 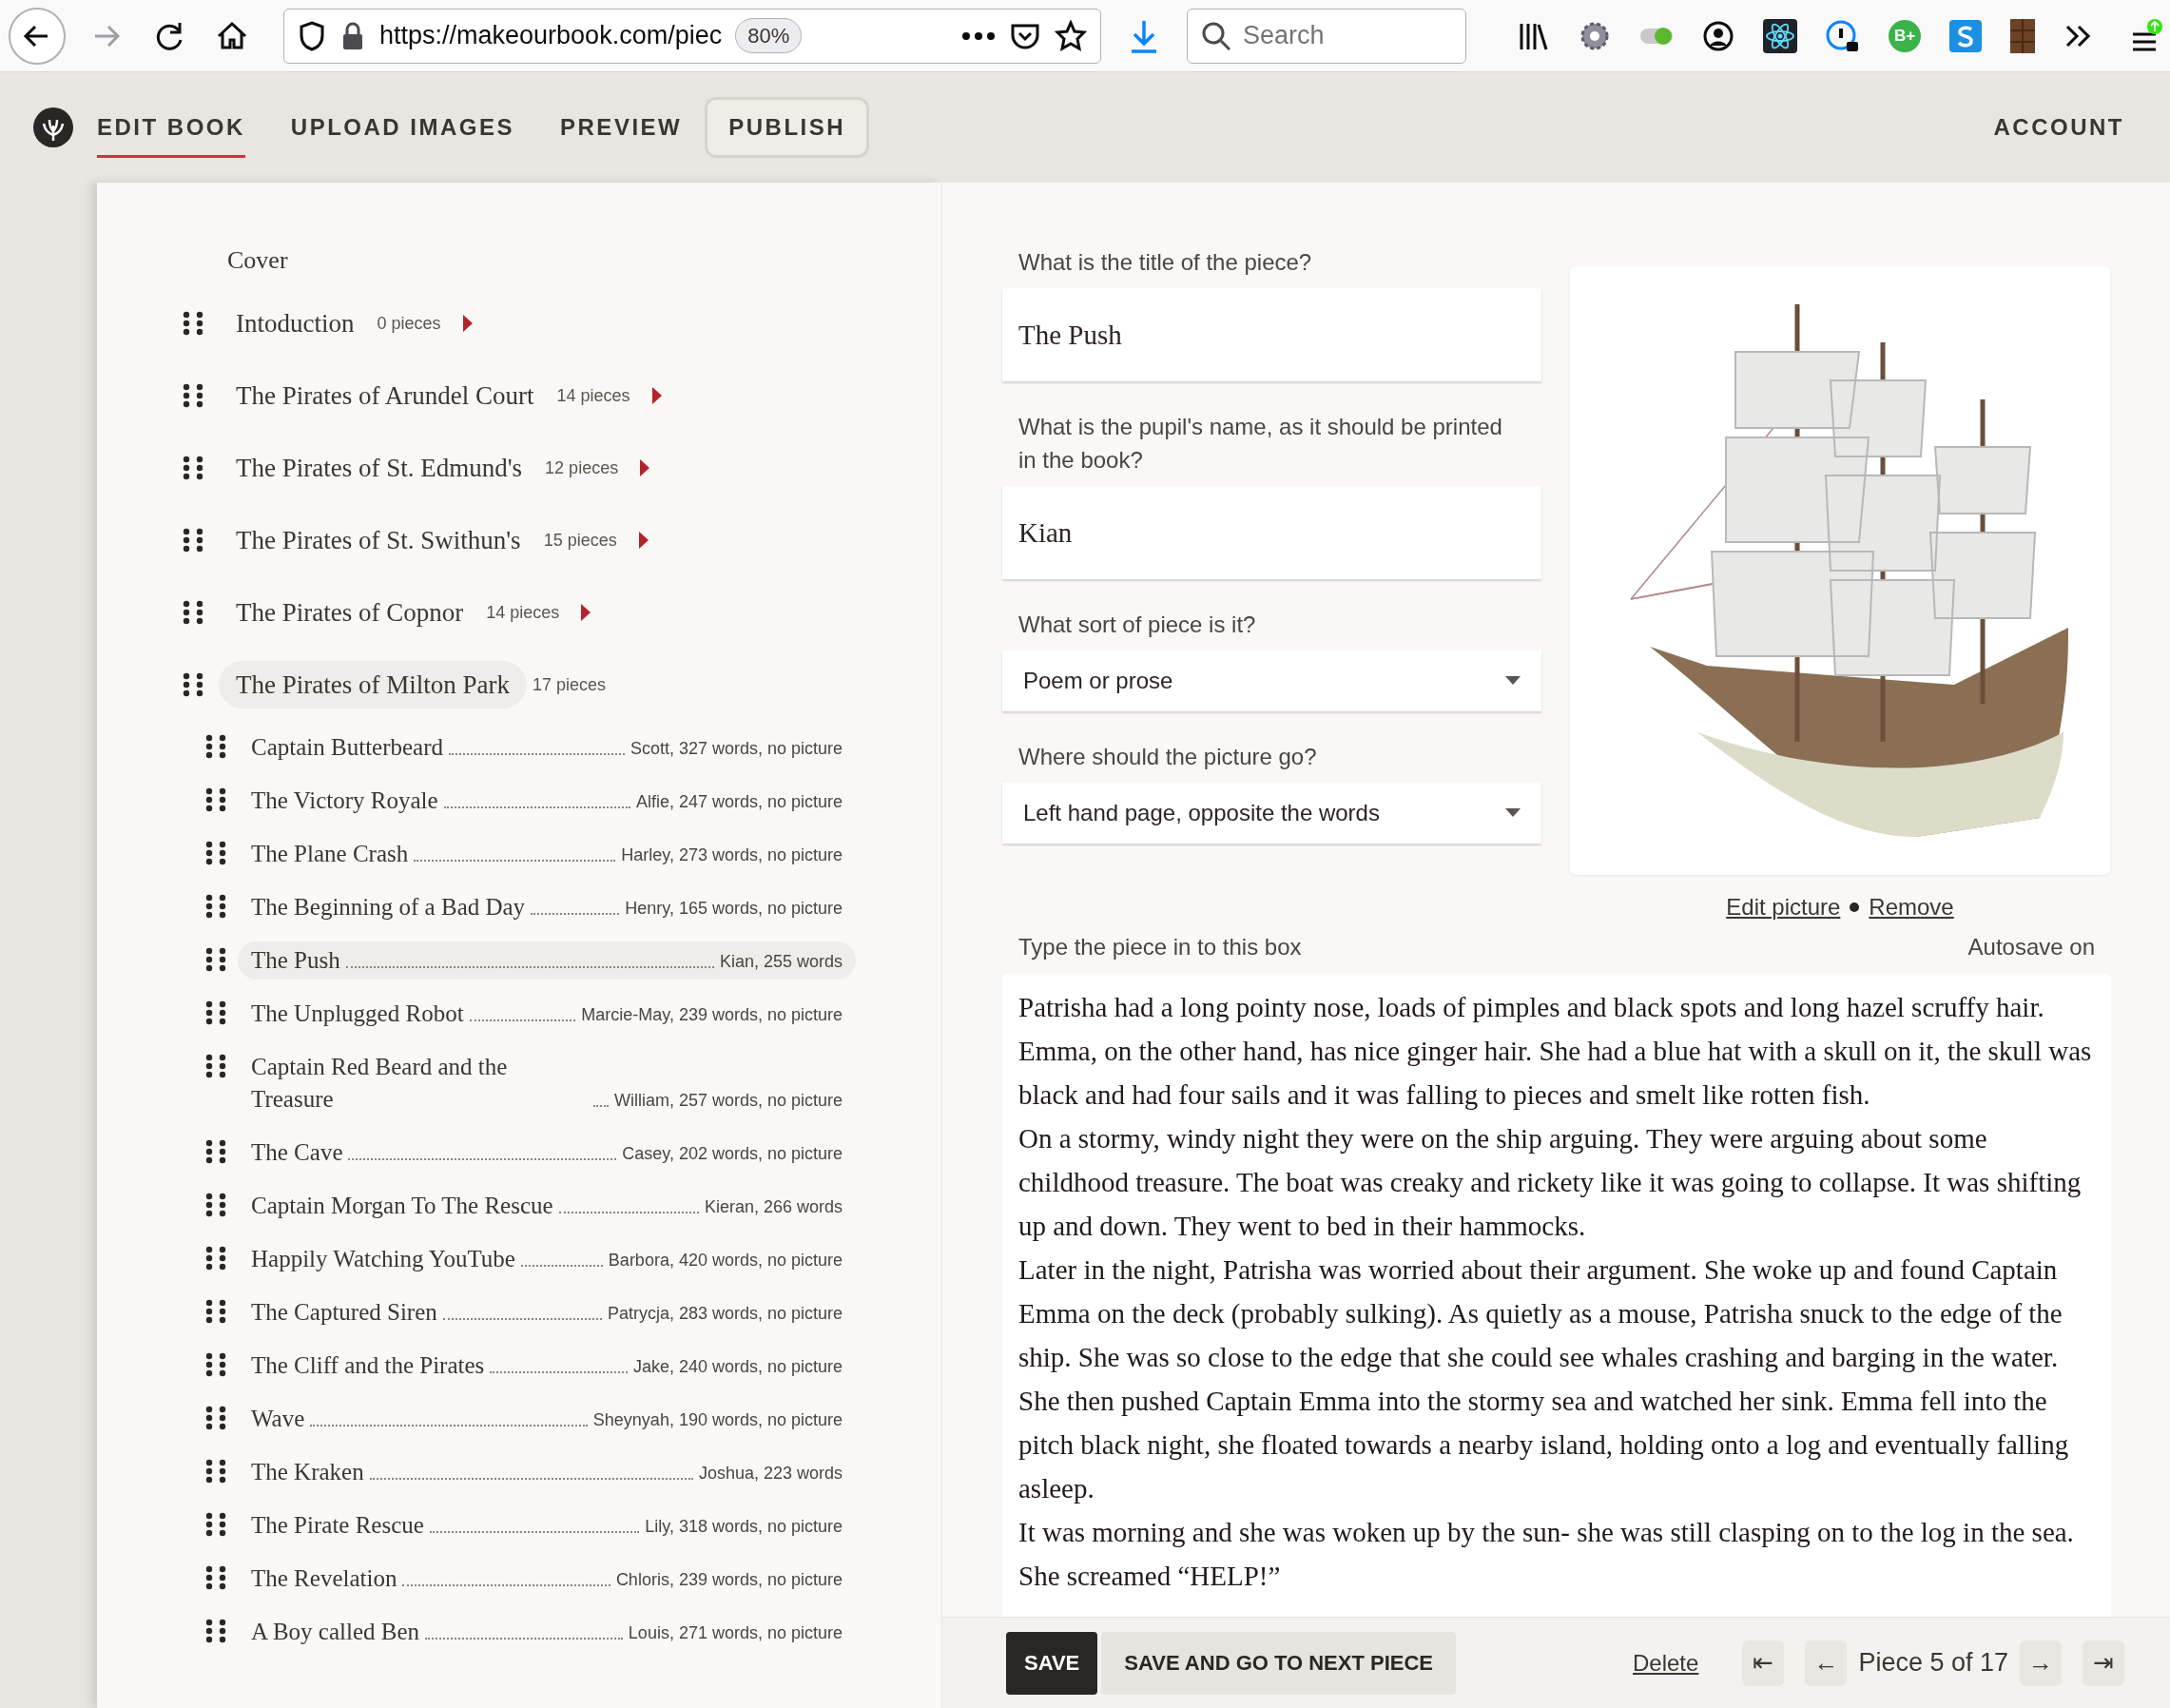 I want to click on piece-item: Captain Morgan To The Rescue Kieran, 266 words, so click(x=547, y=1206).